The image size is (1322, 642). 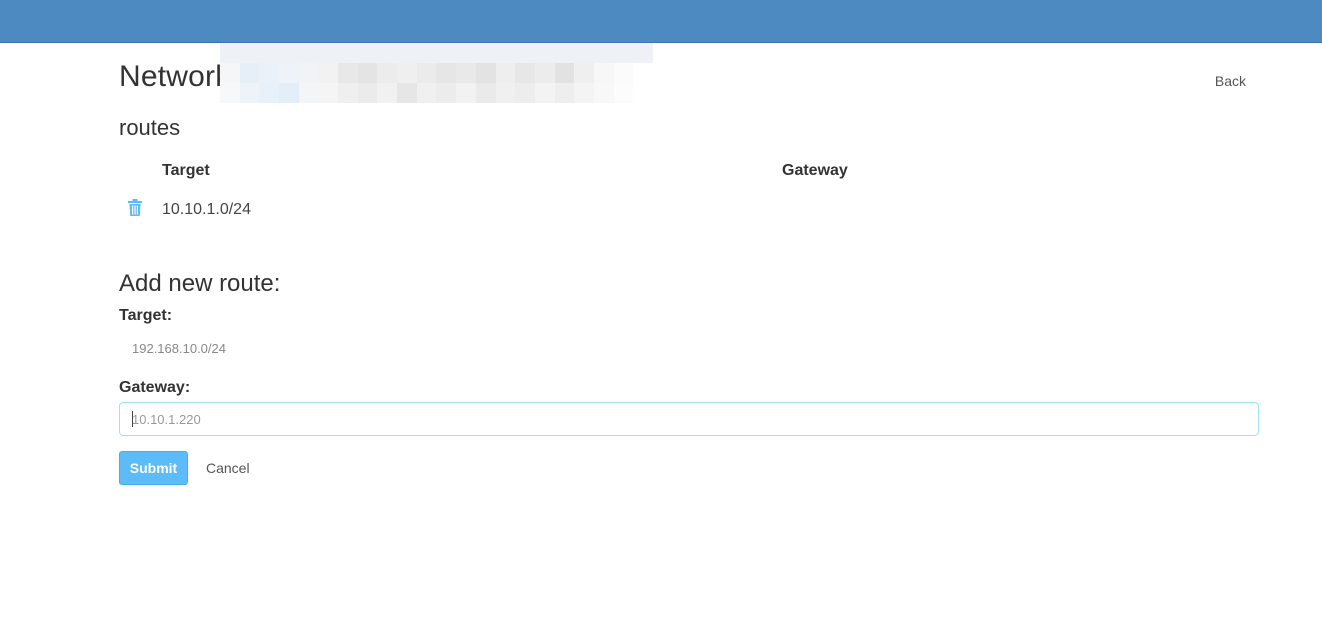 I want to click on target-label: Target:, so click(x=146, y=315).